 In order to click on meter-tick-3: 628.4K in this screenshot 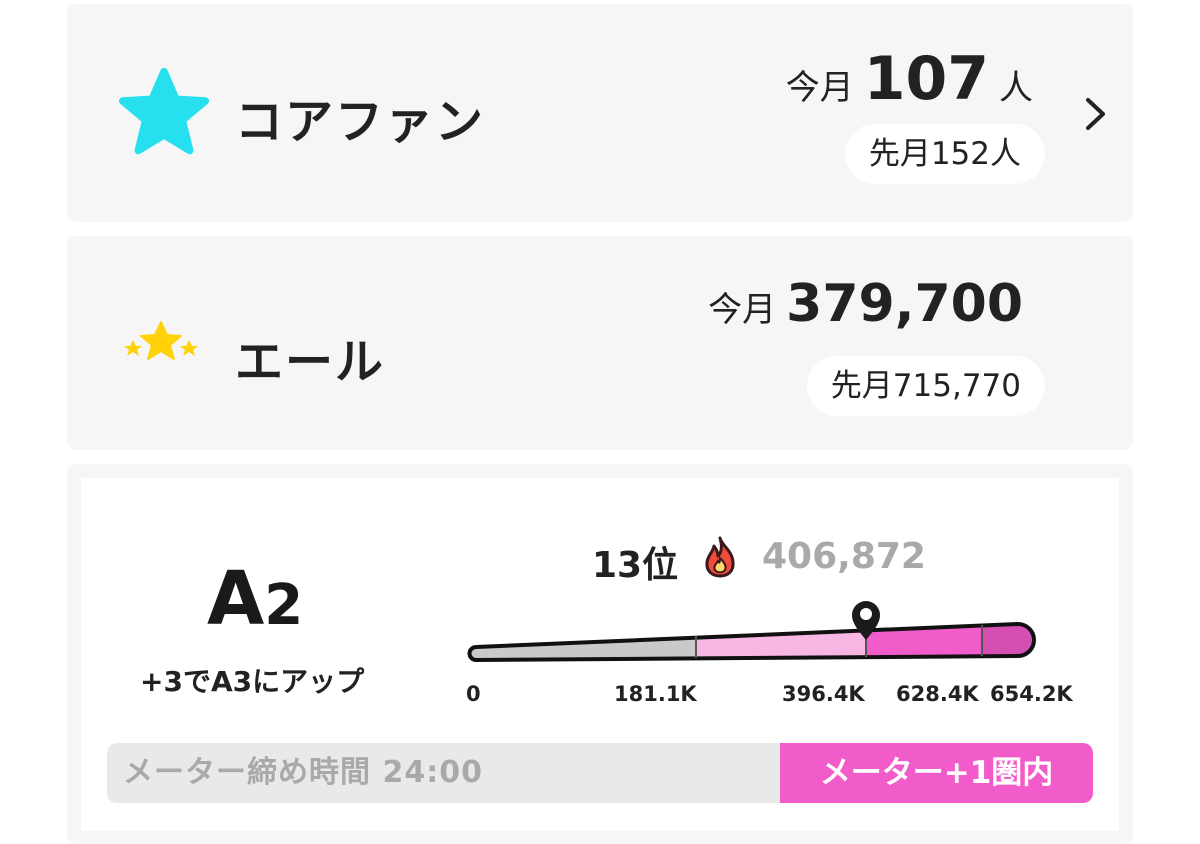, I will do `click(937, 694)`.